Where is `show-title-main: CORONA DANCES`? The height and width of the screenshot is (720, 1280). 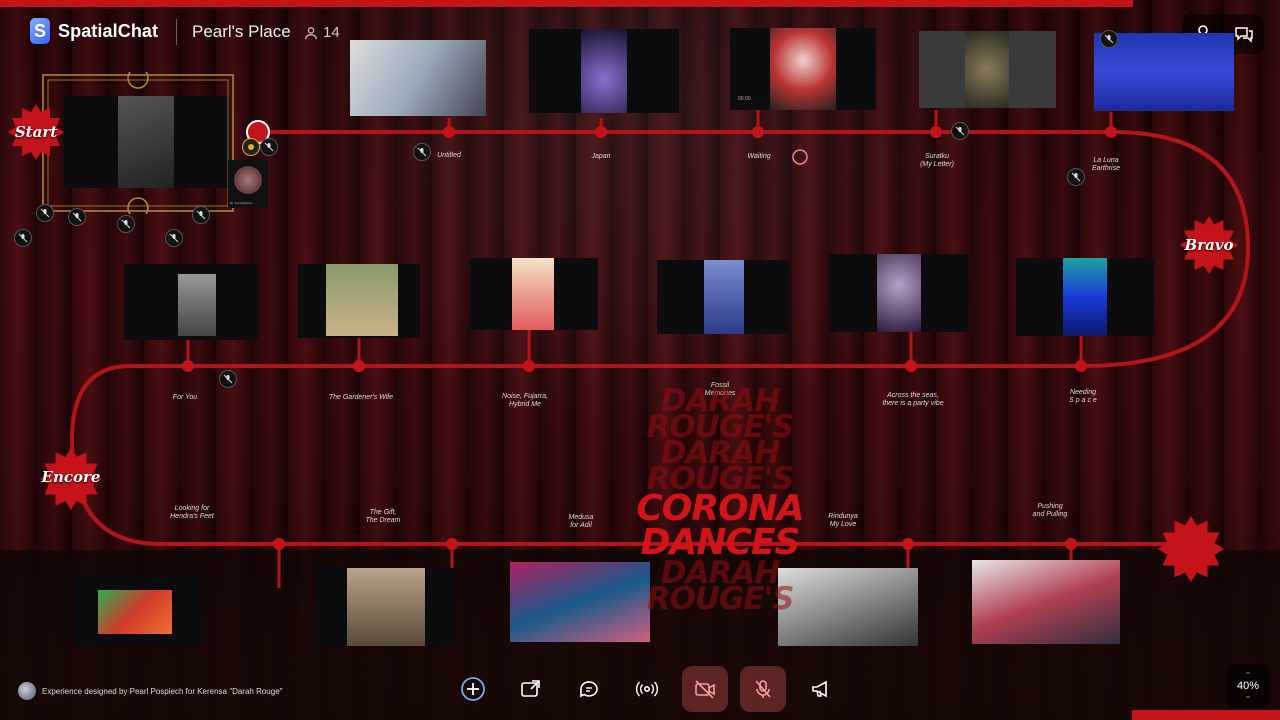
show-title-main: CORONA DANCES is located at coordinates (720, 525).